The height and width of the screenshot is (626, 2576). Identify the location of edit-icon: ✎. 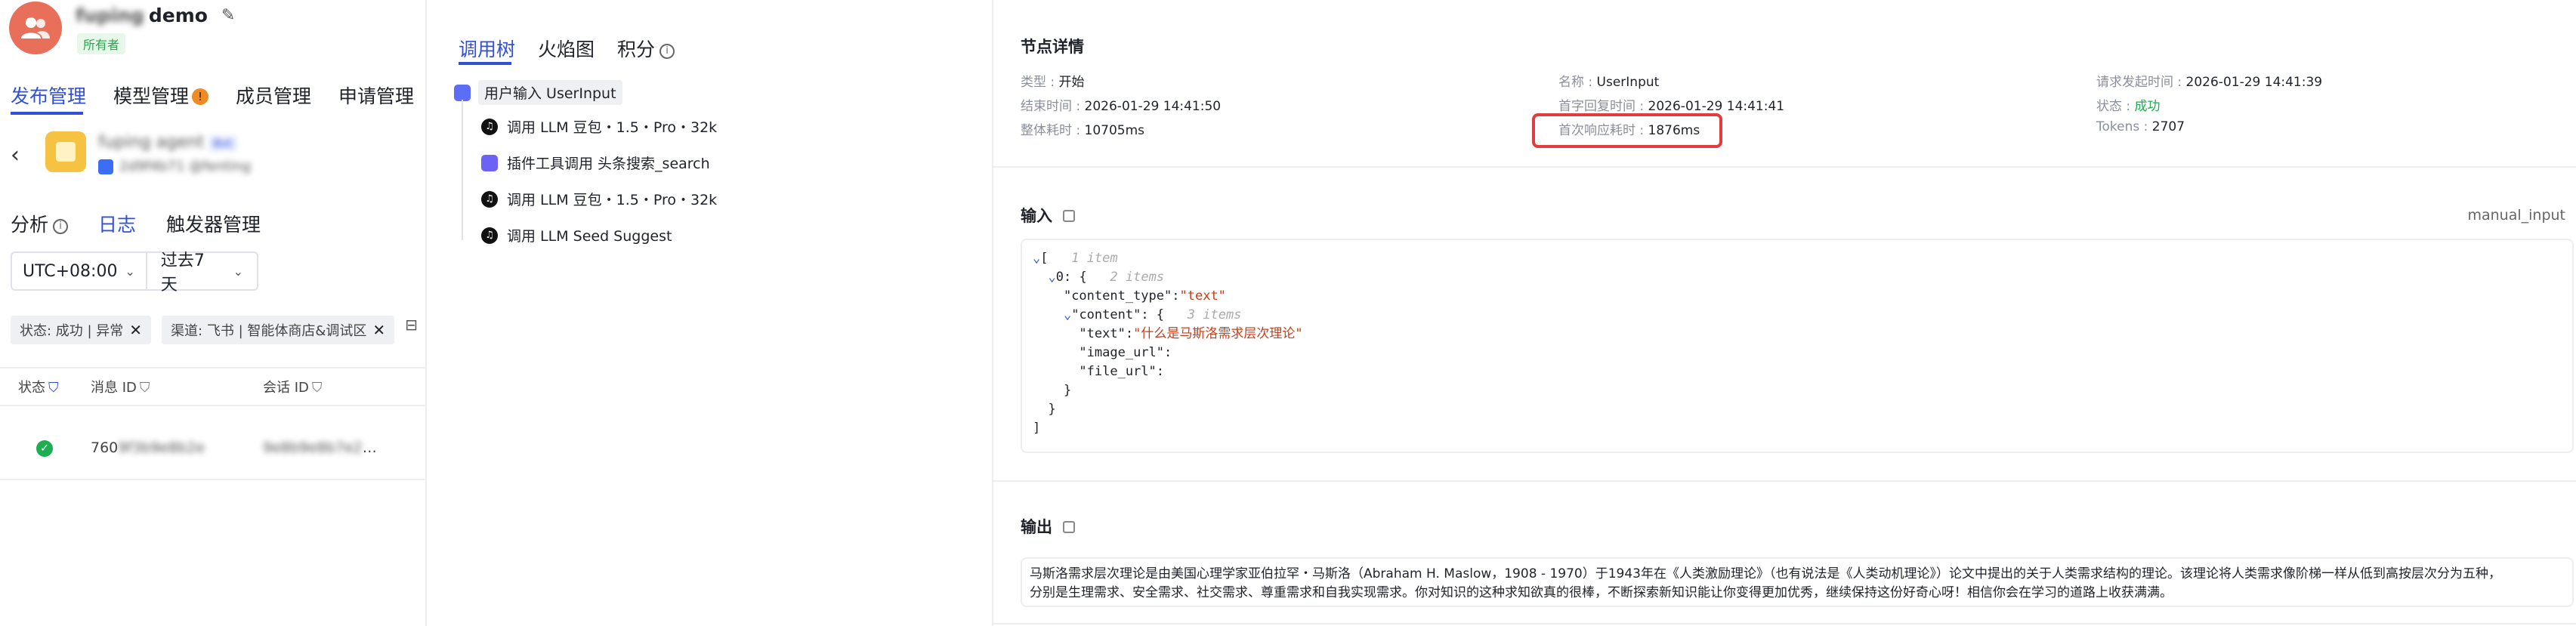
(228, 16).